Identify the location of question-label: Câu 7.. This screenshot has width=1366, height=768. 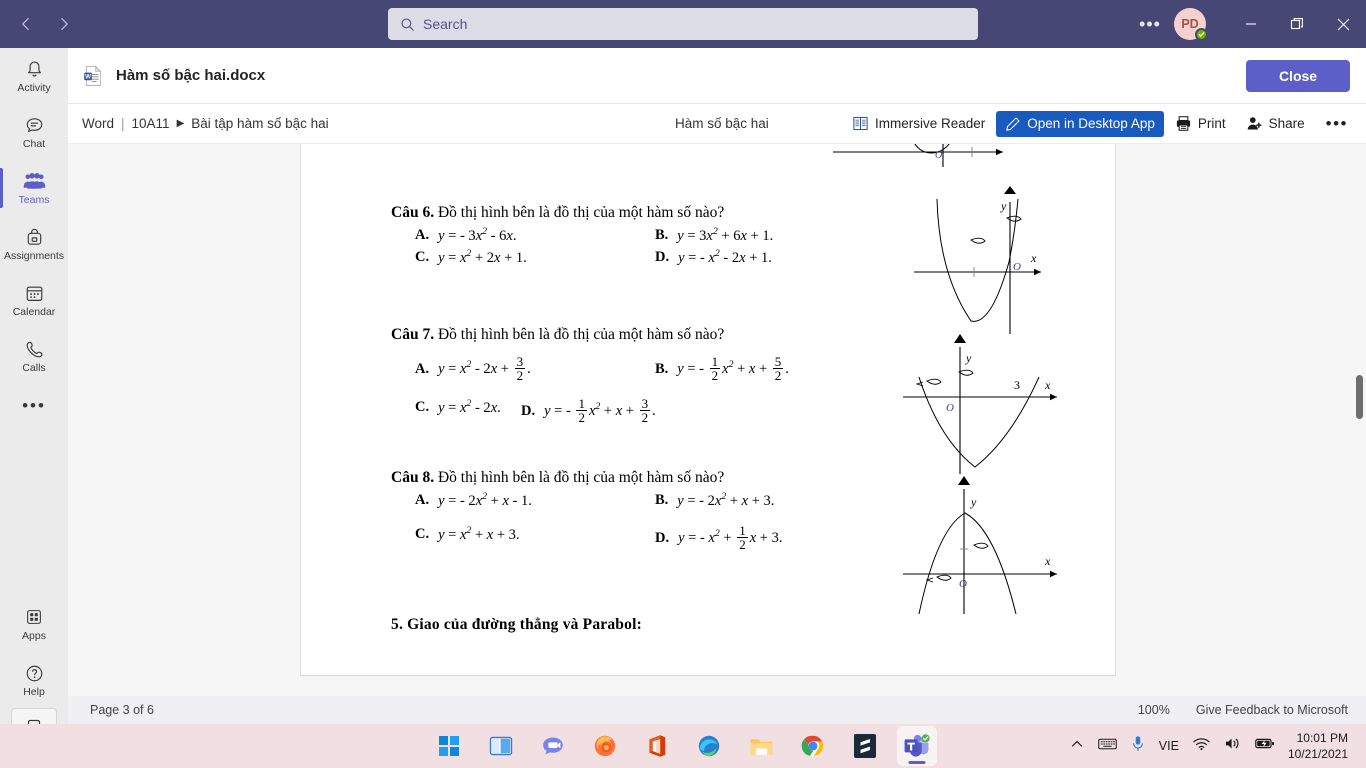
(413, 334).